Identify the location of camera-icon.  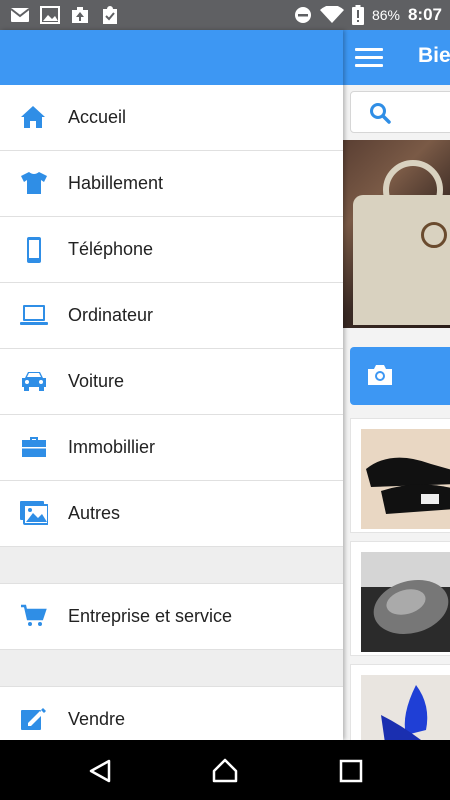
(380, 375).